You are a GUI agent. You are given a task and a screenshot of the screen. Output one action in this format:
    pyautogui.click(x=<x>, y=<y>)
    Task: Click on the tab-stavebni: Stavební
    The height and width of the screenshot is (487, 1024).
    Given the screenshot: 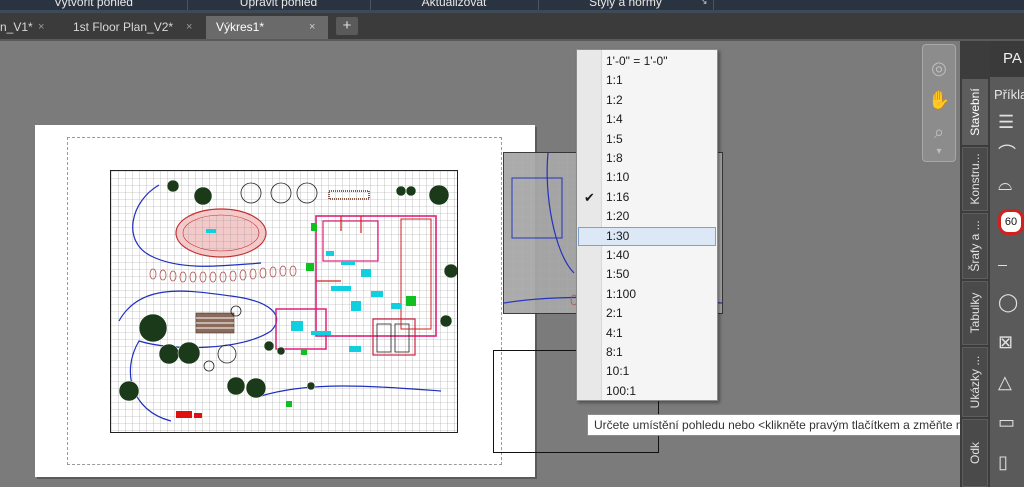 What is the action you would take?
    pyautogui.click(x=975, y=112)
    